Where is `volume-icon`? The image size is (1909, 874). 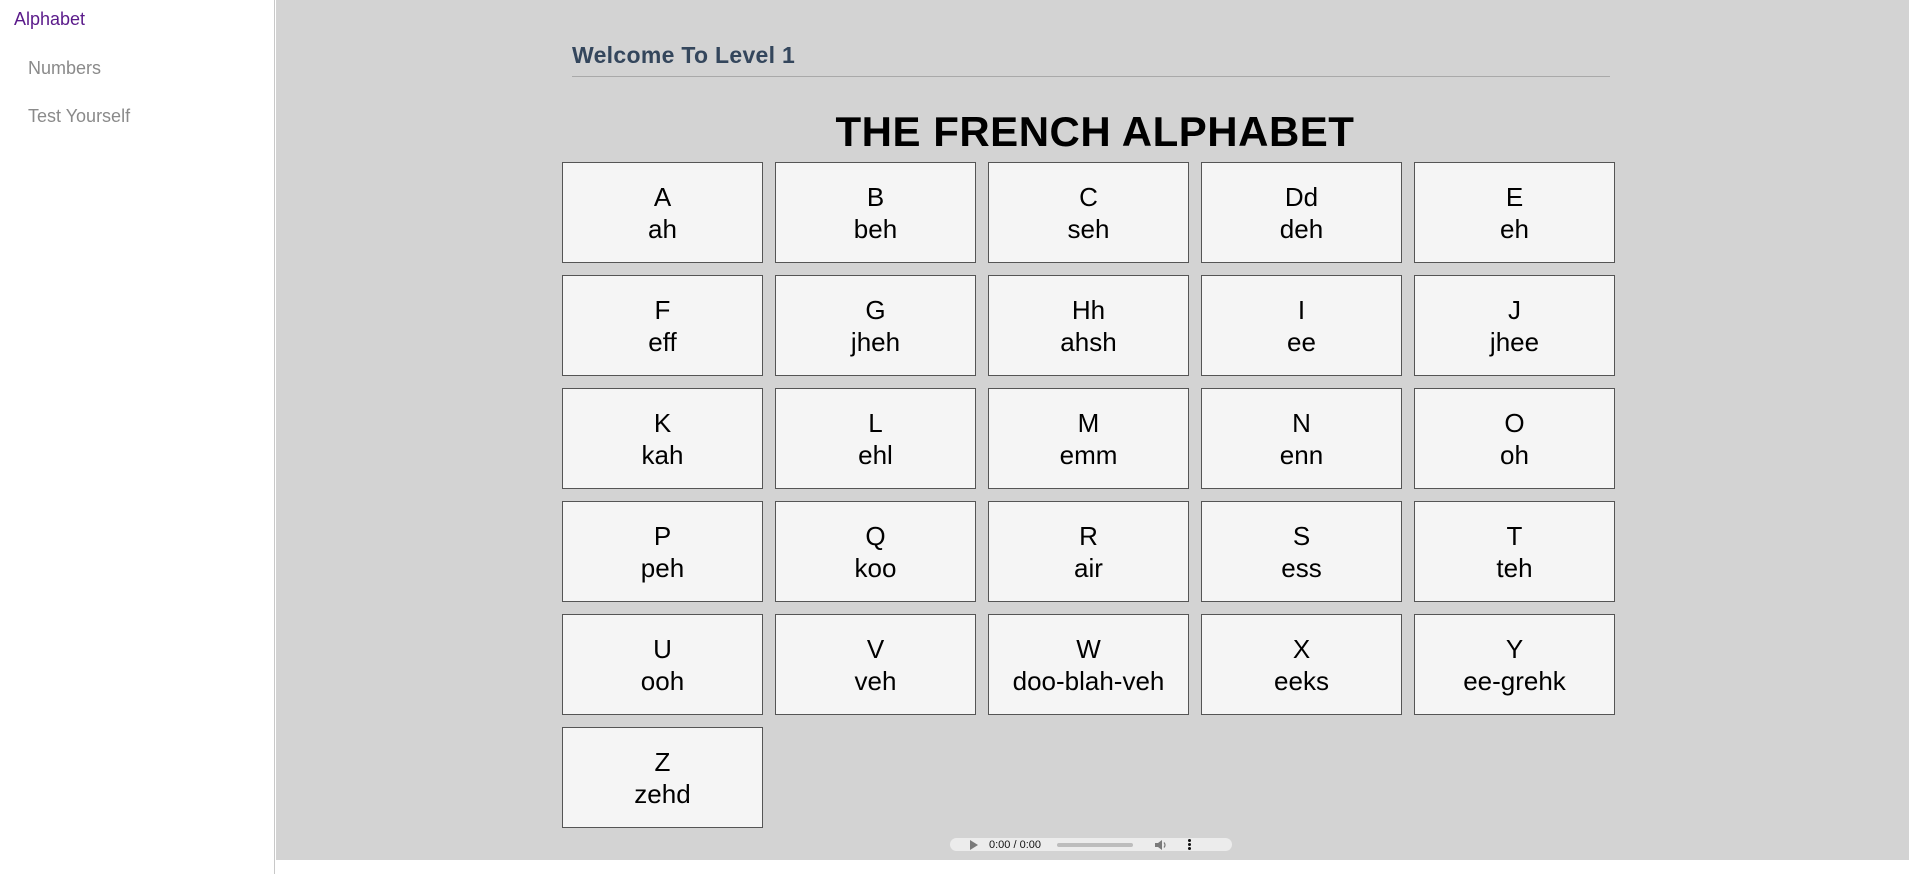
volume-icon is located at coordinates (1161, 844).